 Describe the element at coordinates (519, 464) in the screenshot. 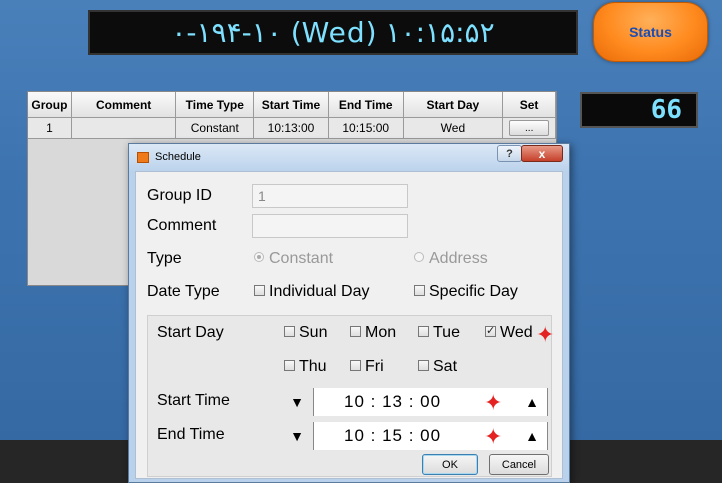

I see `cancel-button: Cancel` at that location.